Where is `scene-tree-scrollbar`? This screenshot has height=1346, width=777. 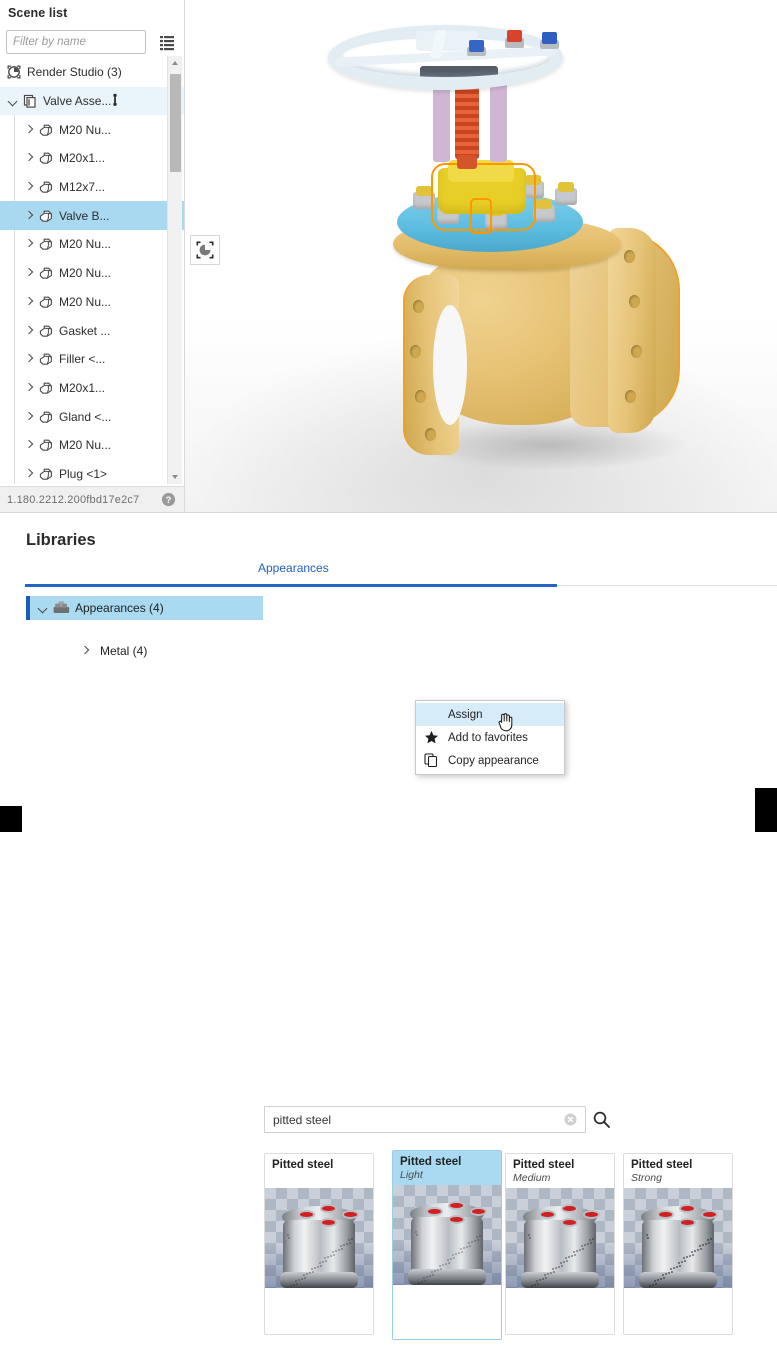 scene-tree-scrollbar is located at coordinates (174, 270).